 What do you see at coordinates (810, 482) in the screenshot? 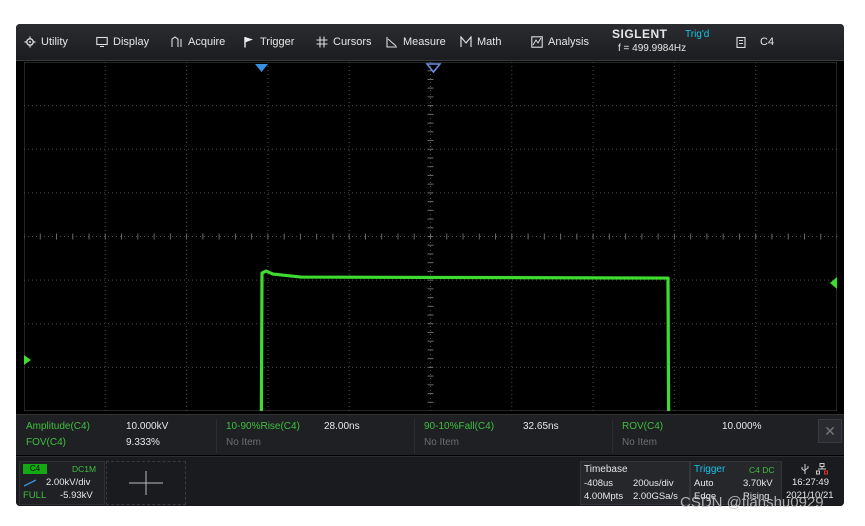
I see `clock-time: 16:27:49` at bounding box center [810, 482].